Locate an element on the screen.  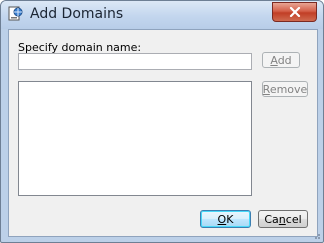
remove-button: Remove is located at coordinates (285, 89).